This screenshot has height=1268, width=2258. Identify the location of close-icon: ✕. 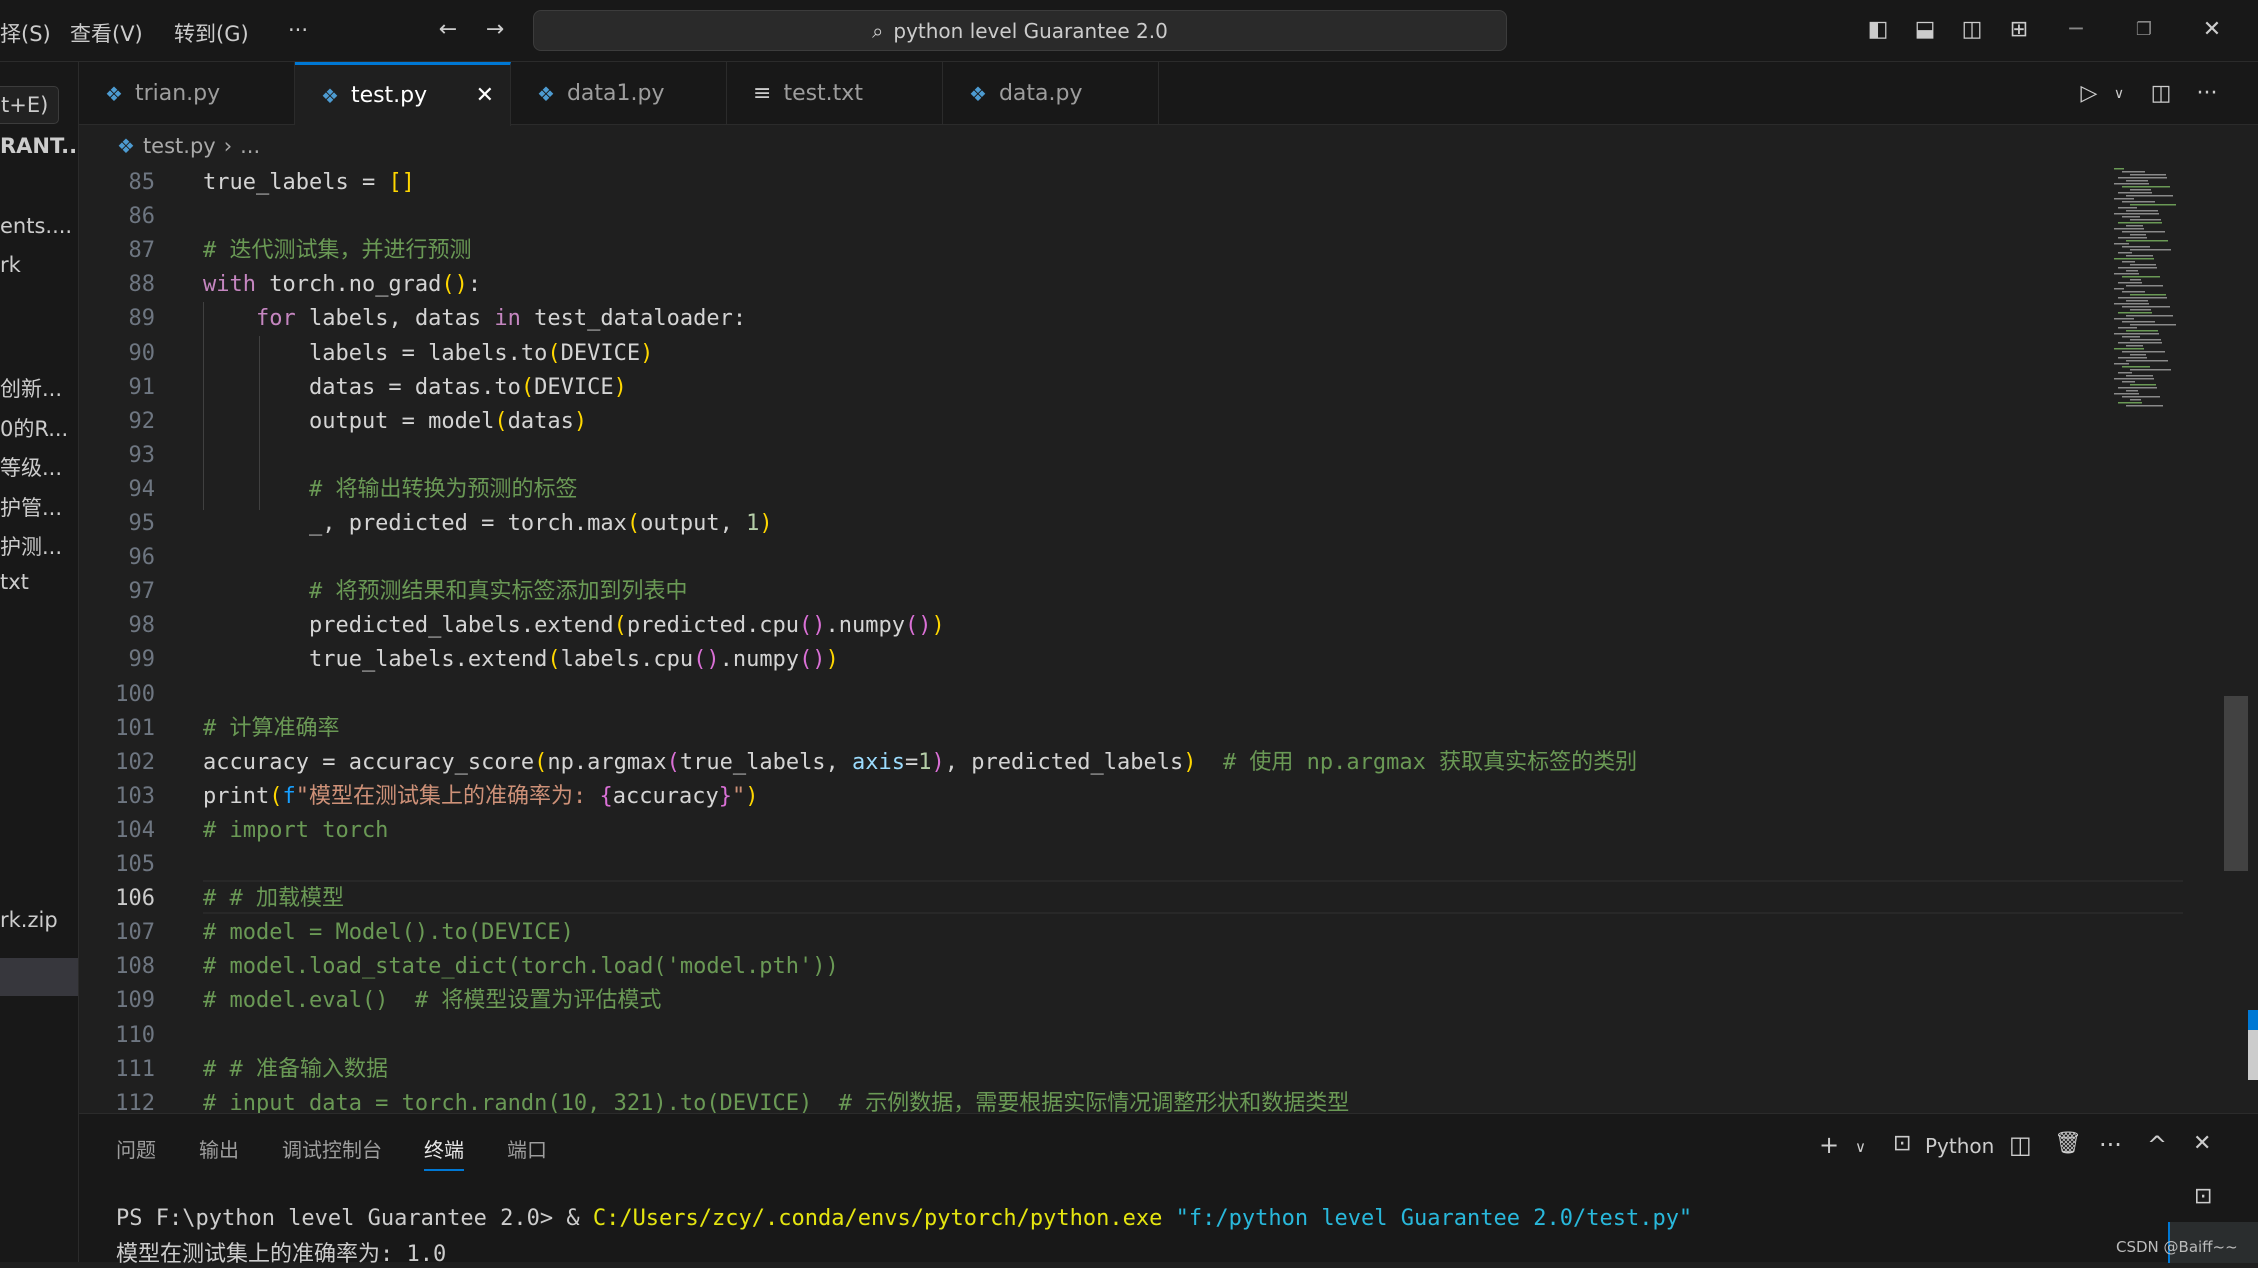
(2212, 30).